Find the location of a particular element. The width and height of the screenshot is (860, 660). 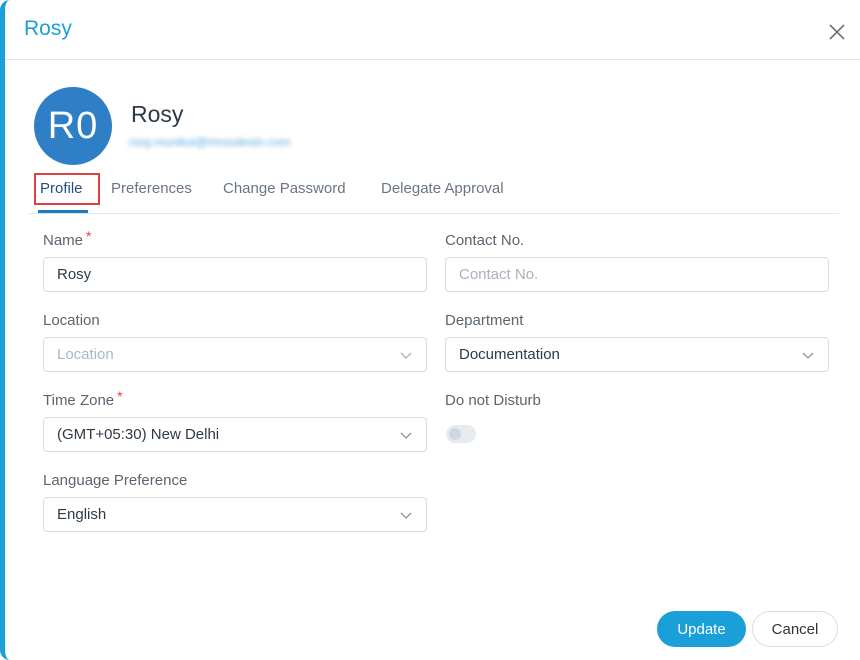

timezone-select: (GMT+05:30) New Delhi is located at coordinates (235, 434).